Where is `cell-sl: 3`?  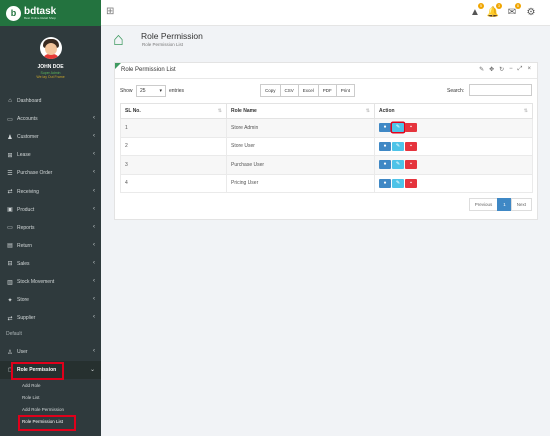
cell-sl: 3 is located at coordinates (173, 165).